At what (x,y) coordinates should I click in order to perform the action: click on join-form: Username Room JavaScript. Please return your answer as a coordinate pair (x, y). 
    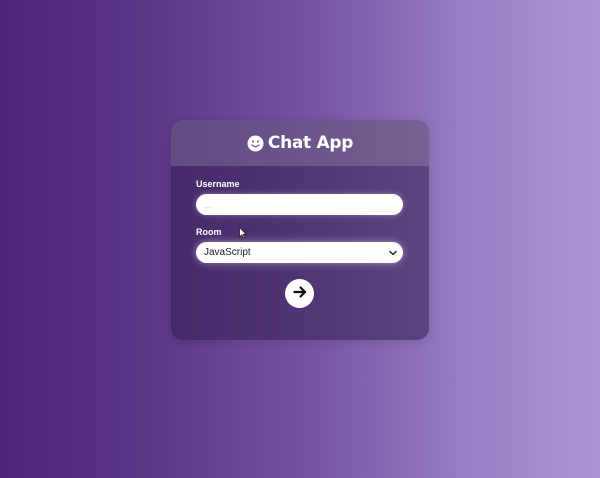
    Looking at the image, I should click on (300, 214).